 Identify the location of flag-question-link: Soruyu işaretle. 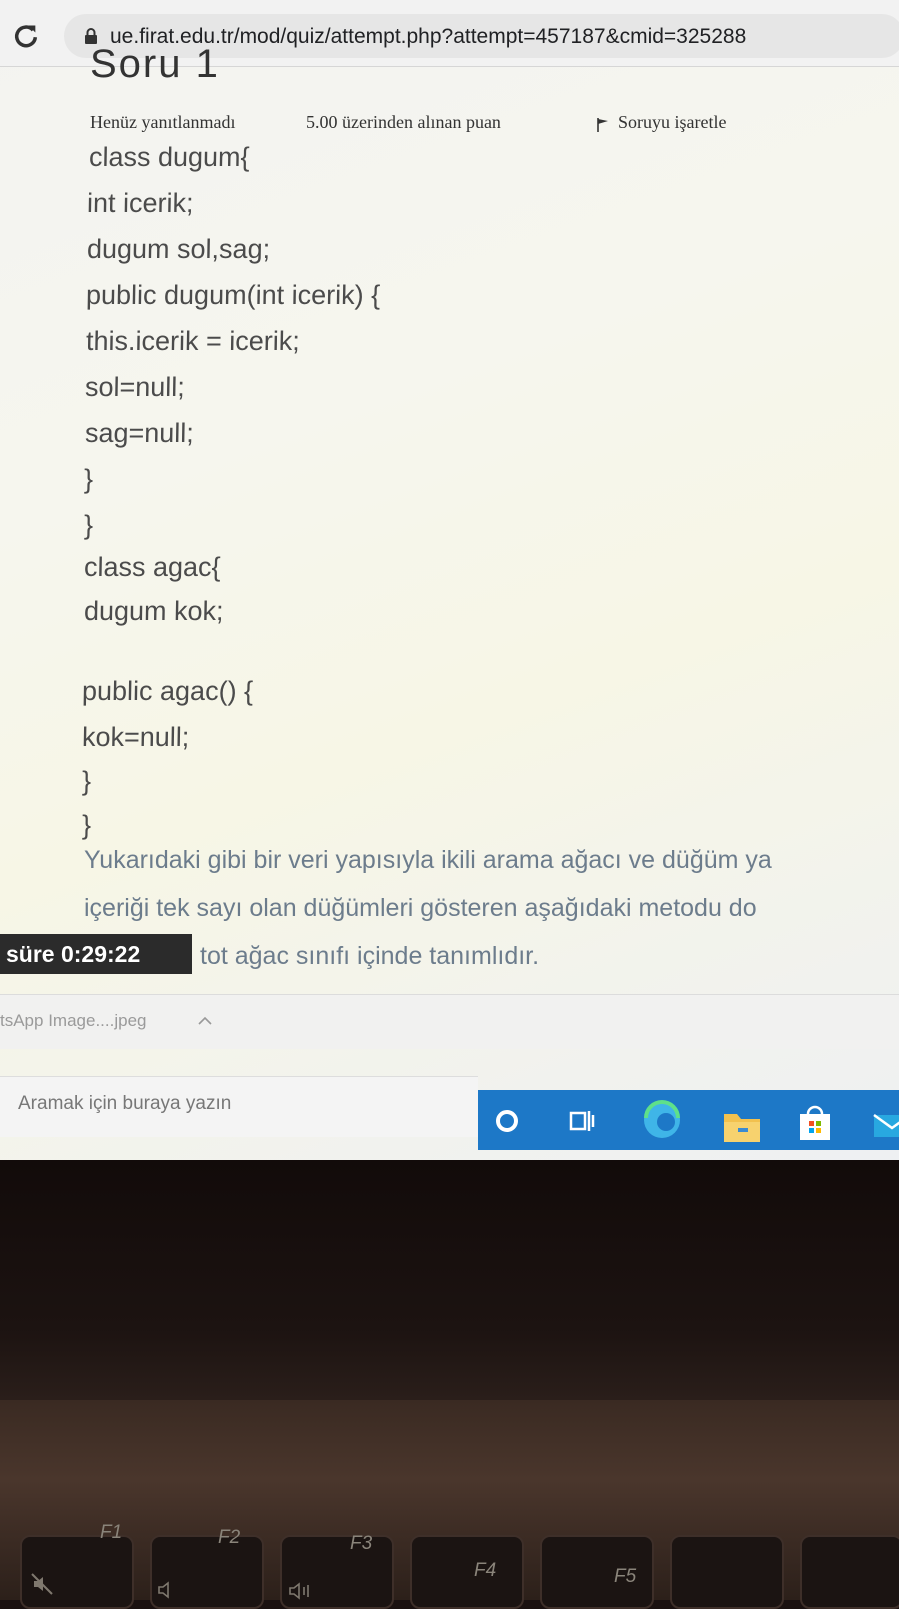
(672, 122).